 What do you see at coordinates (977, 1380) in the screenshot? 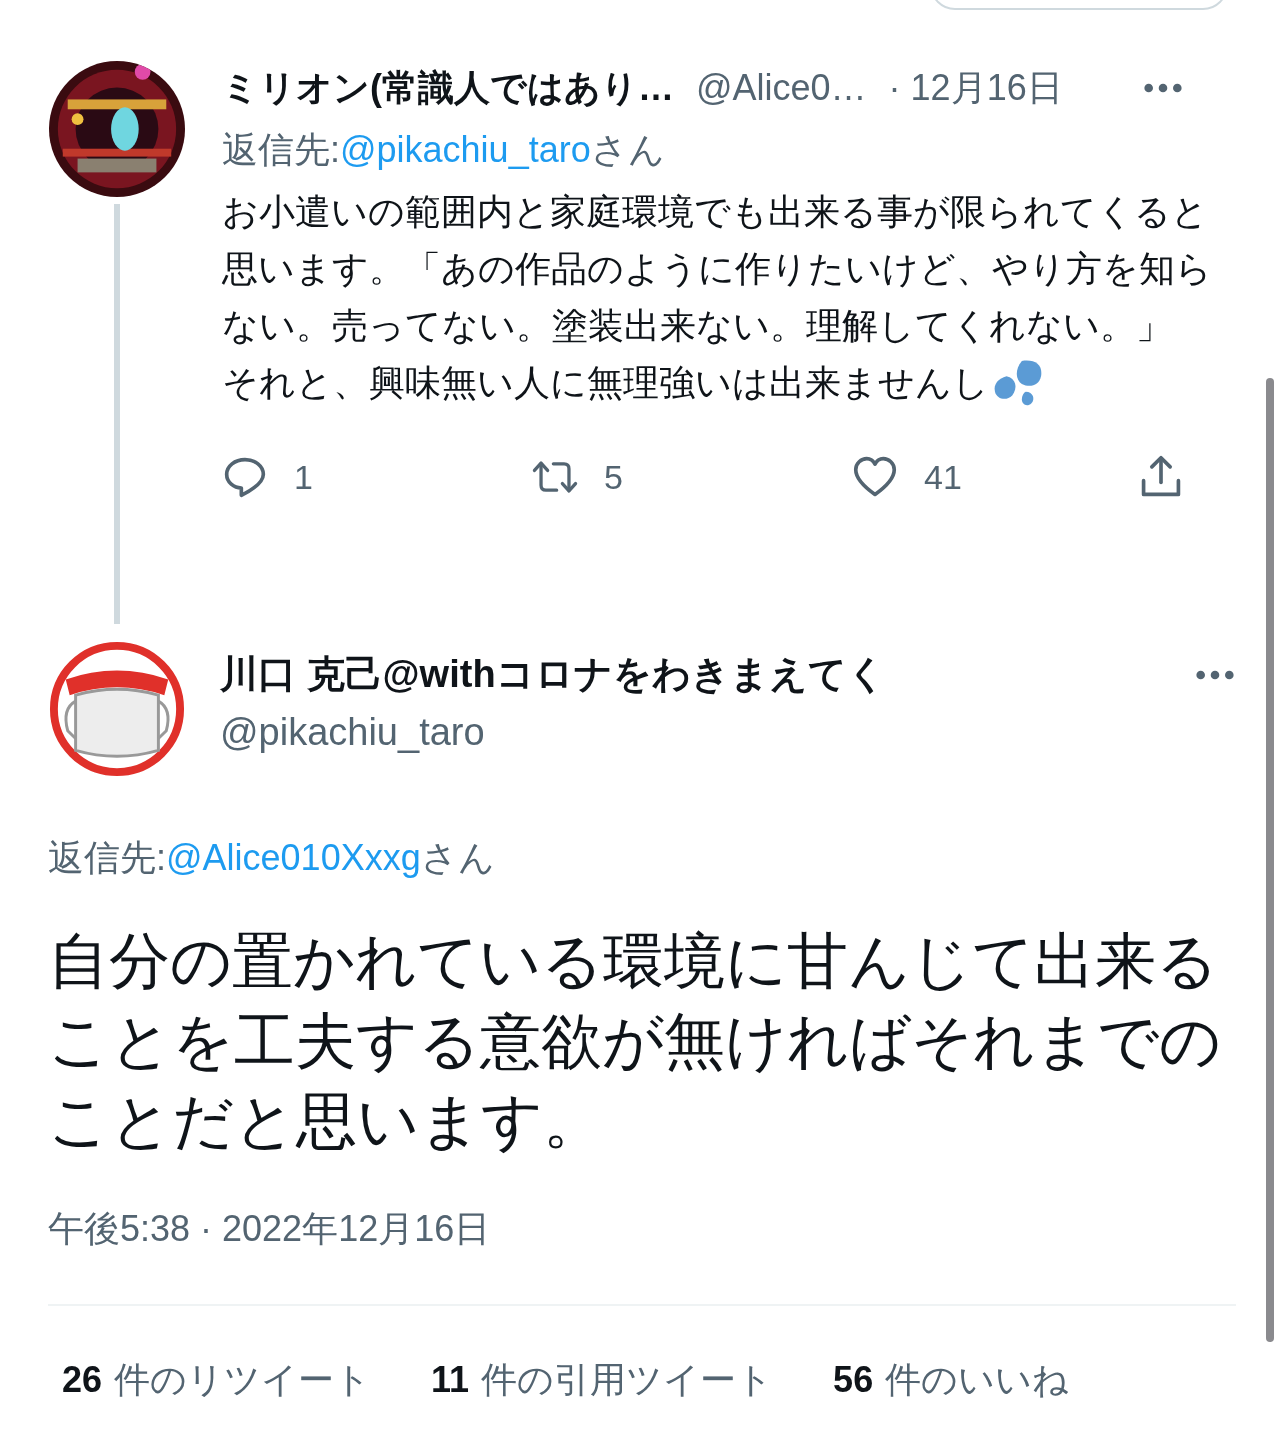
I see `stat-label: 件のいいね` at bounding box center [977, 1380].